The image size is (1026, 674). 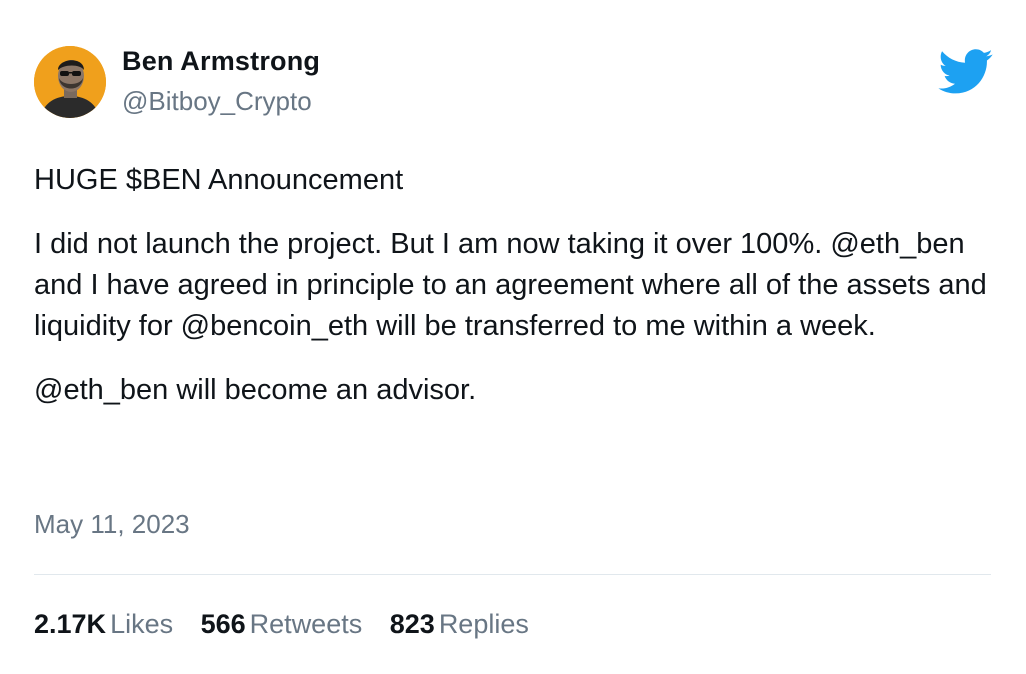 I want to click on divider, so click(x=512, y=574).